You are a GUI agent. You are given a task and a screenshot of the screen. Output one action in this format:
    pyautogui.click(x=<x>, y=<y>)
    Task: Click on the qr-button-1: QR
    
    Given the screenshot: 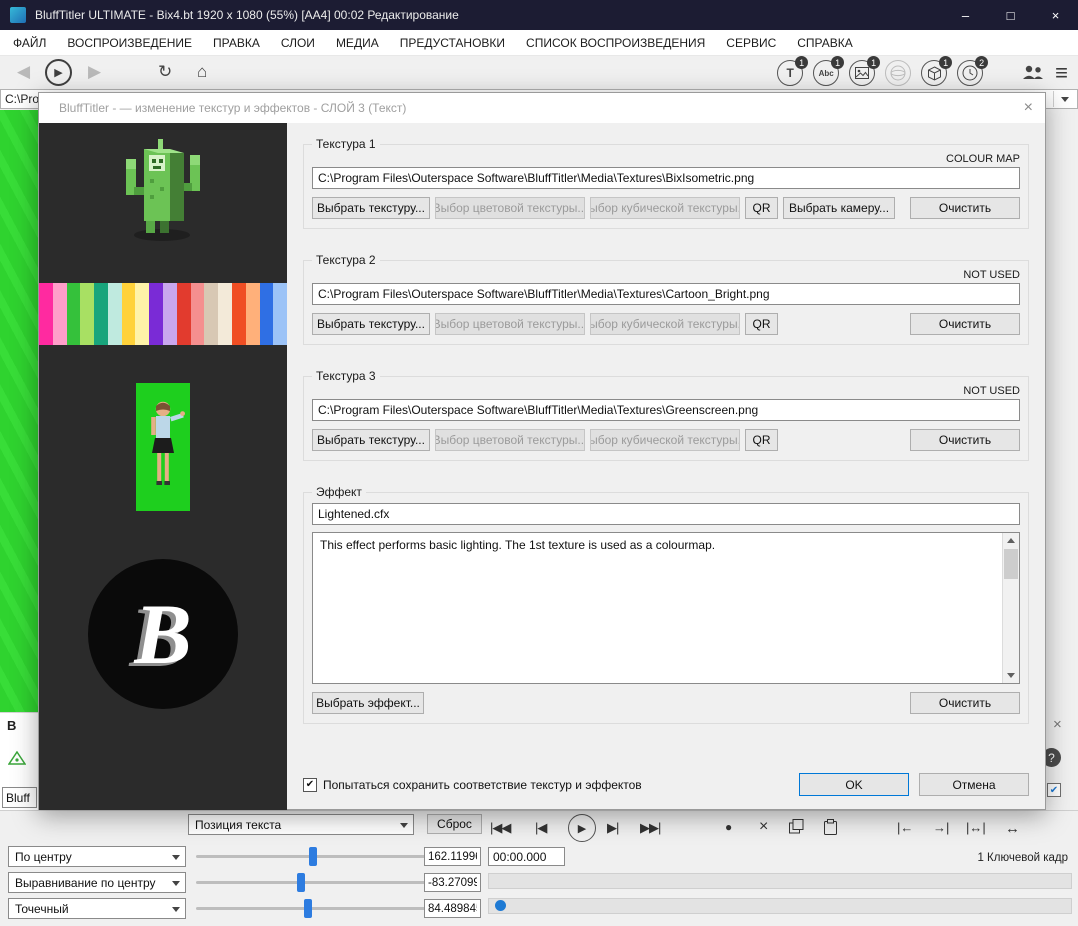 What is the action you would take?
    pyautogui.click(x=761, y=208)
    